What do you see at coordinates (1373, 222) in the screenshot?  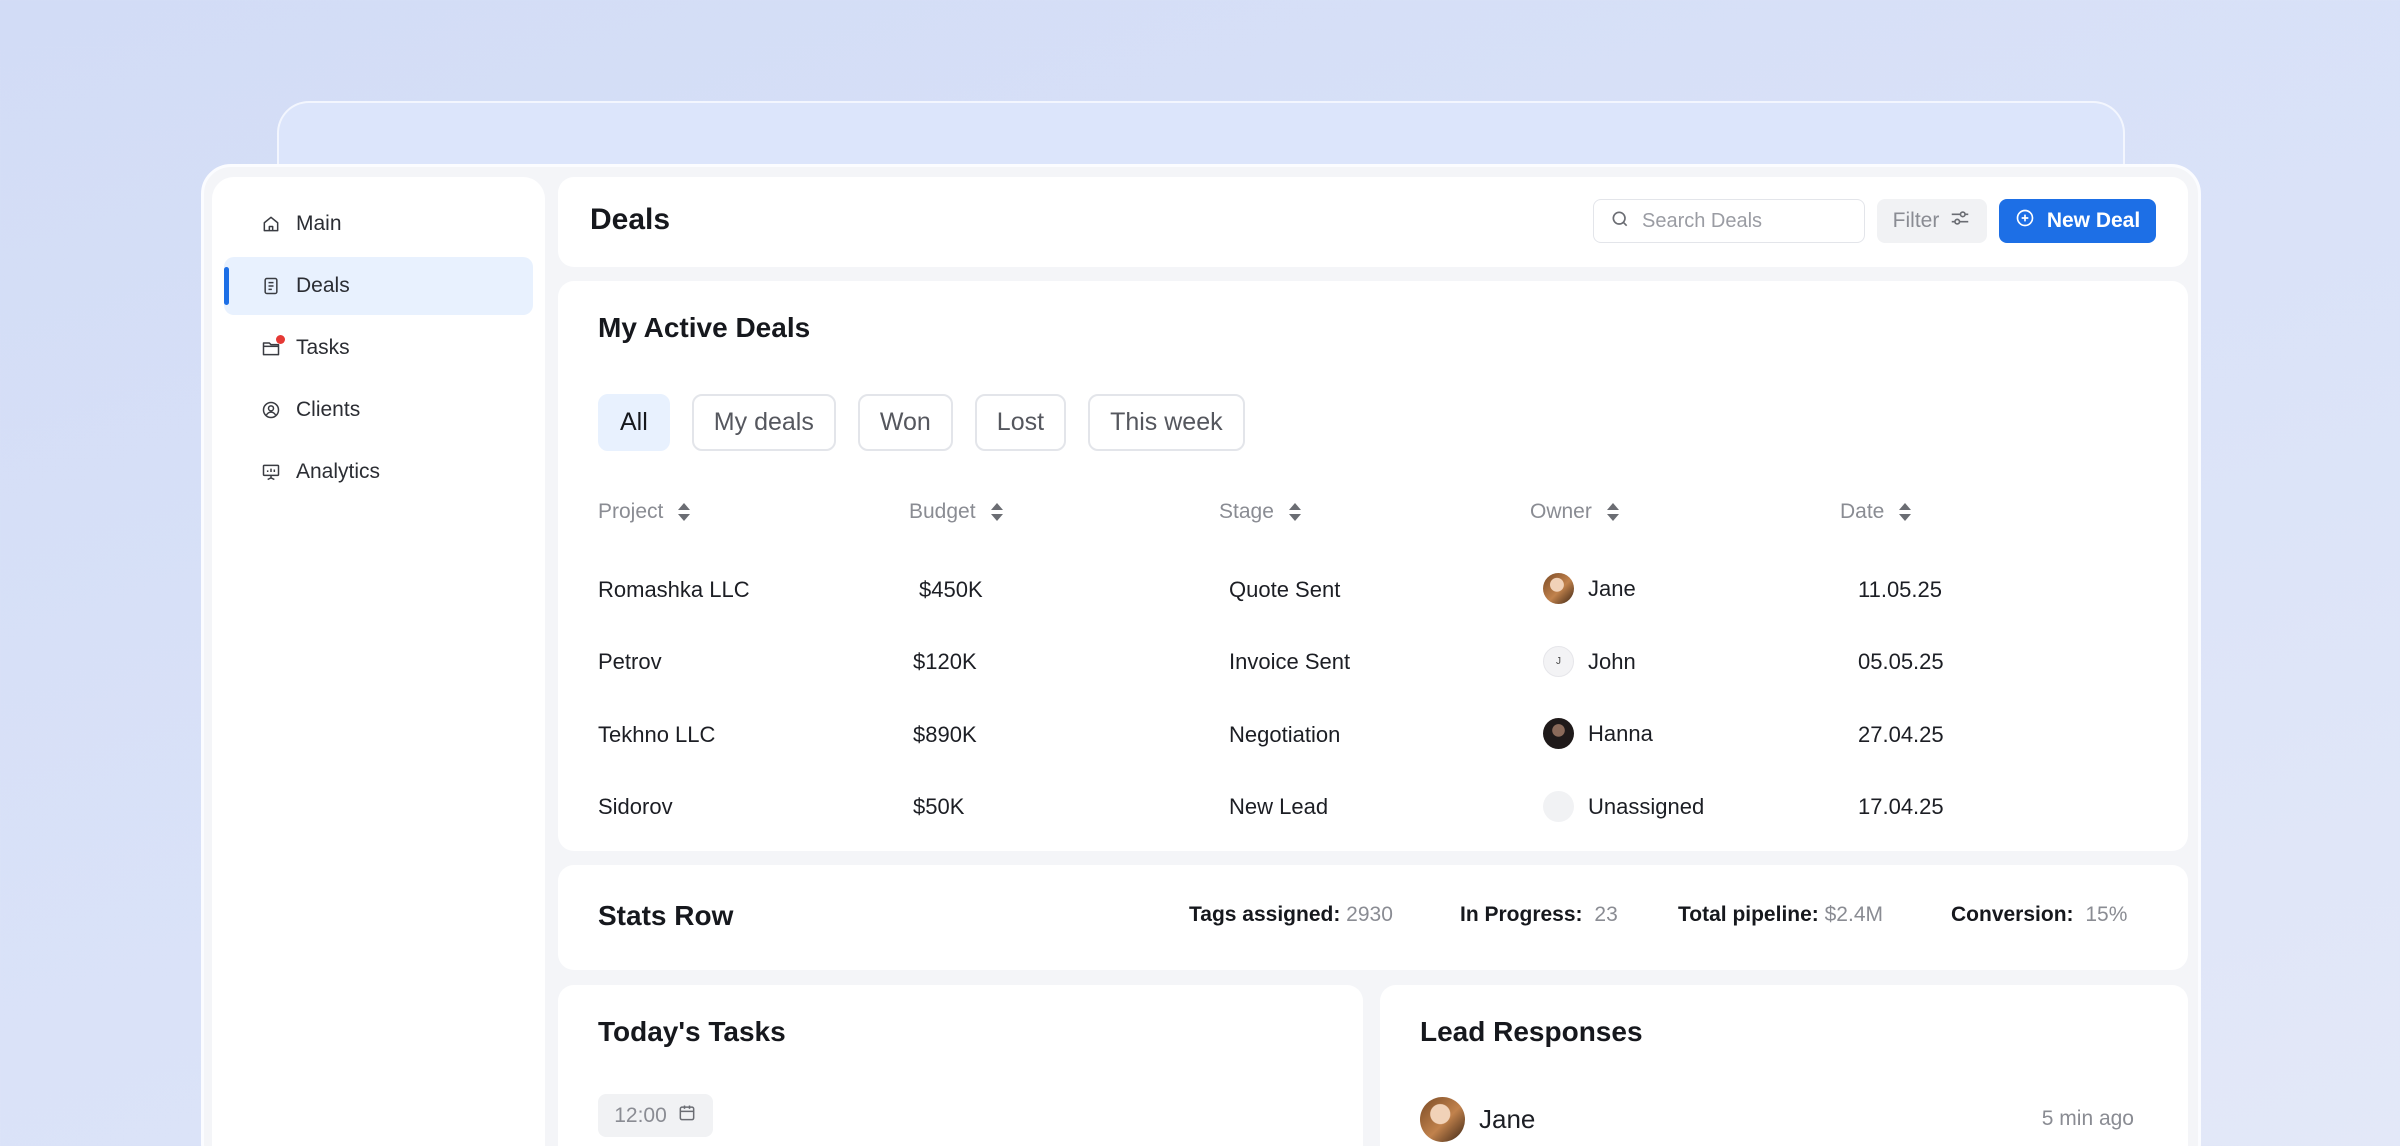 I see `page-header: Deals Filter New Deal` at bounding box center [1373, 222].